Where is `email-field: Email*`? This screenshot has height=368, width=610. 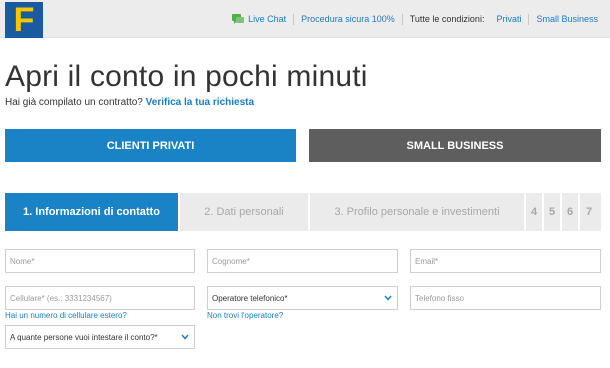
email-field: Email* is located at coordinates (505, 261).